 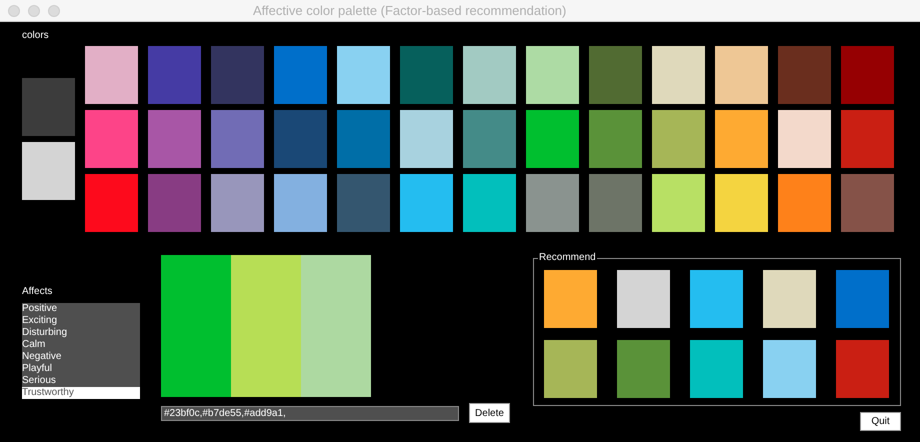 I want to click on zoom-window-icon, so click(x=54, y=10).